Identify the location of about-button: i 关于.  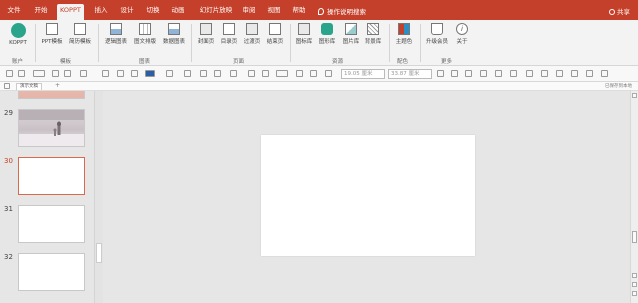
(462, 34).